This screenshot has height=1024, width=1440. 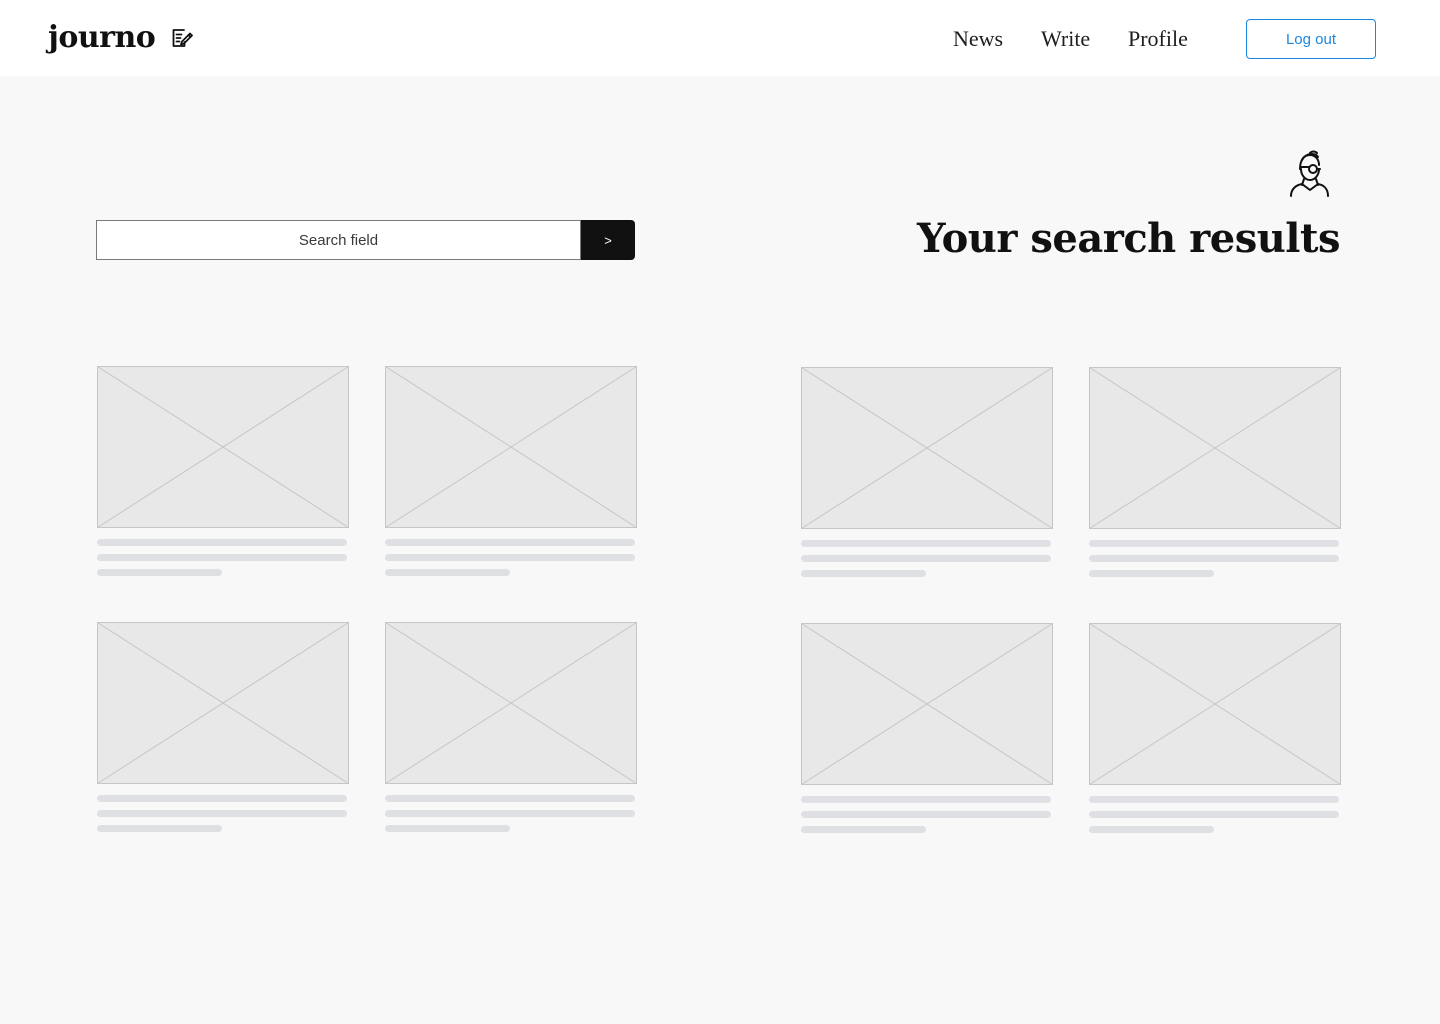 What do you see at coordinates (1158, 39) in the screenshot?
I see `nav-profile: Profile` at bounding box center [1158, 39].